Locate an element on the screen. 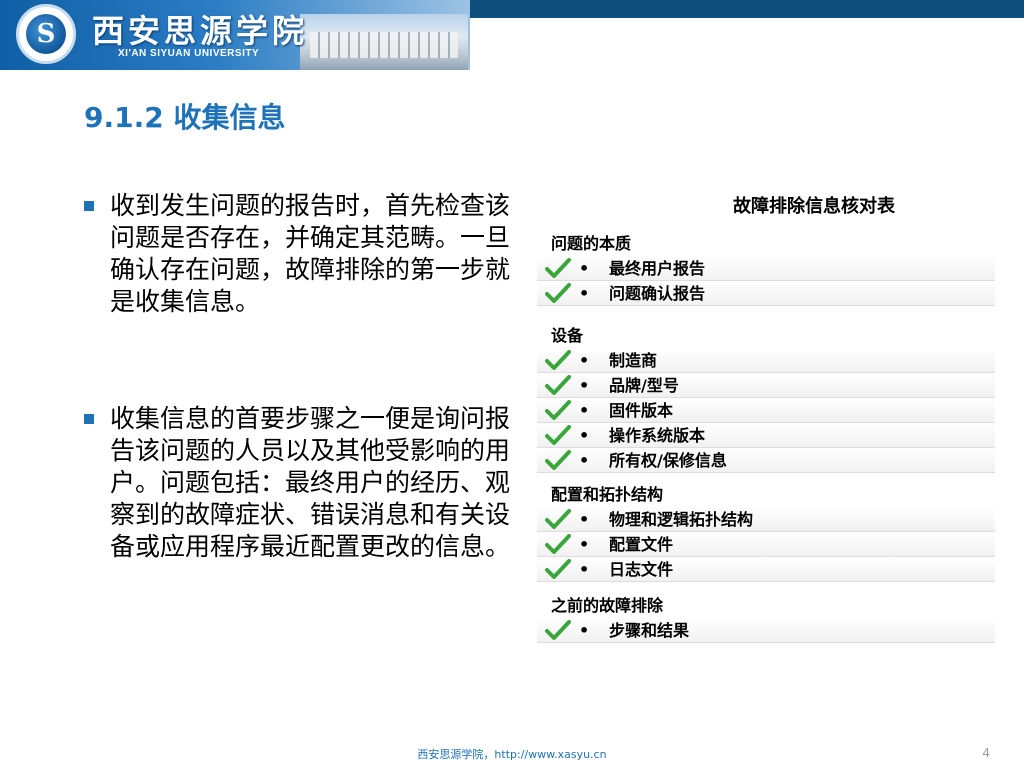  checklist-item-label: 制造商 is located at coordinates (633, 360).